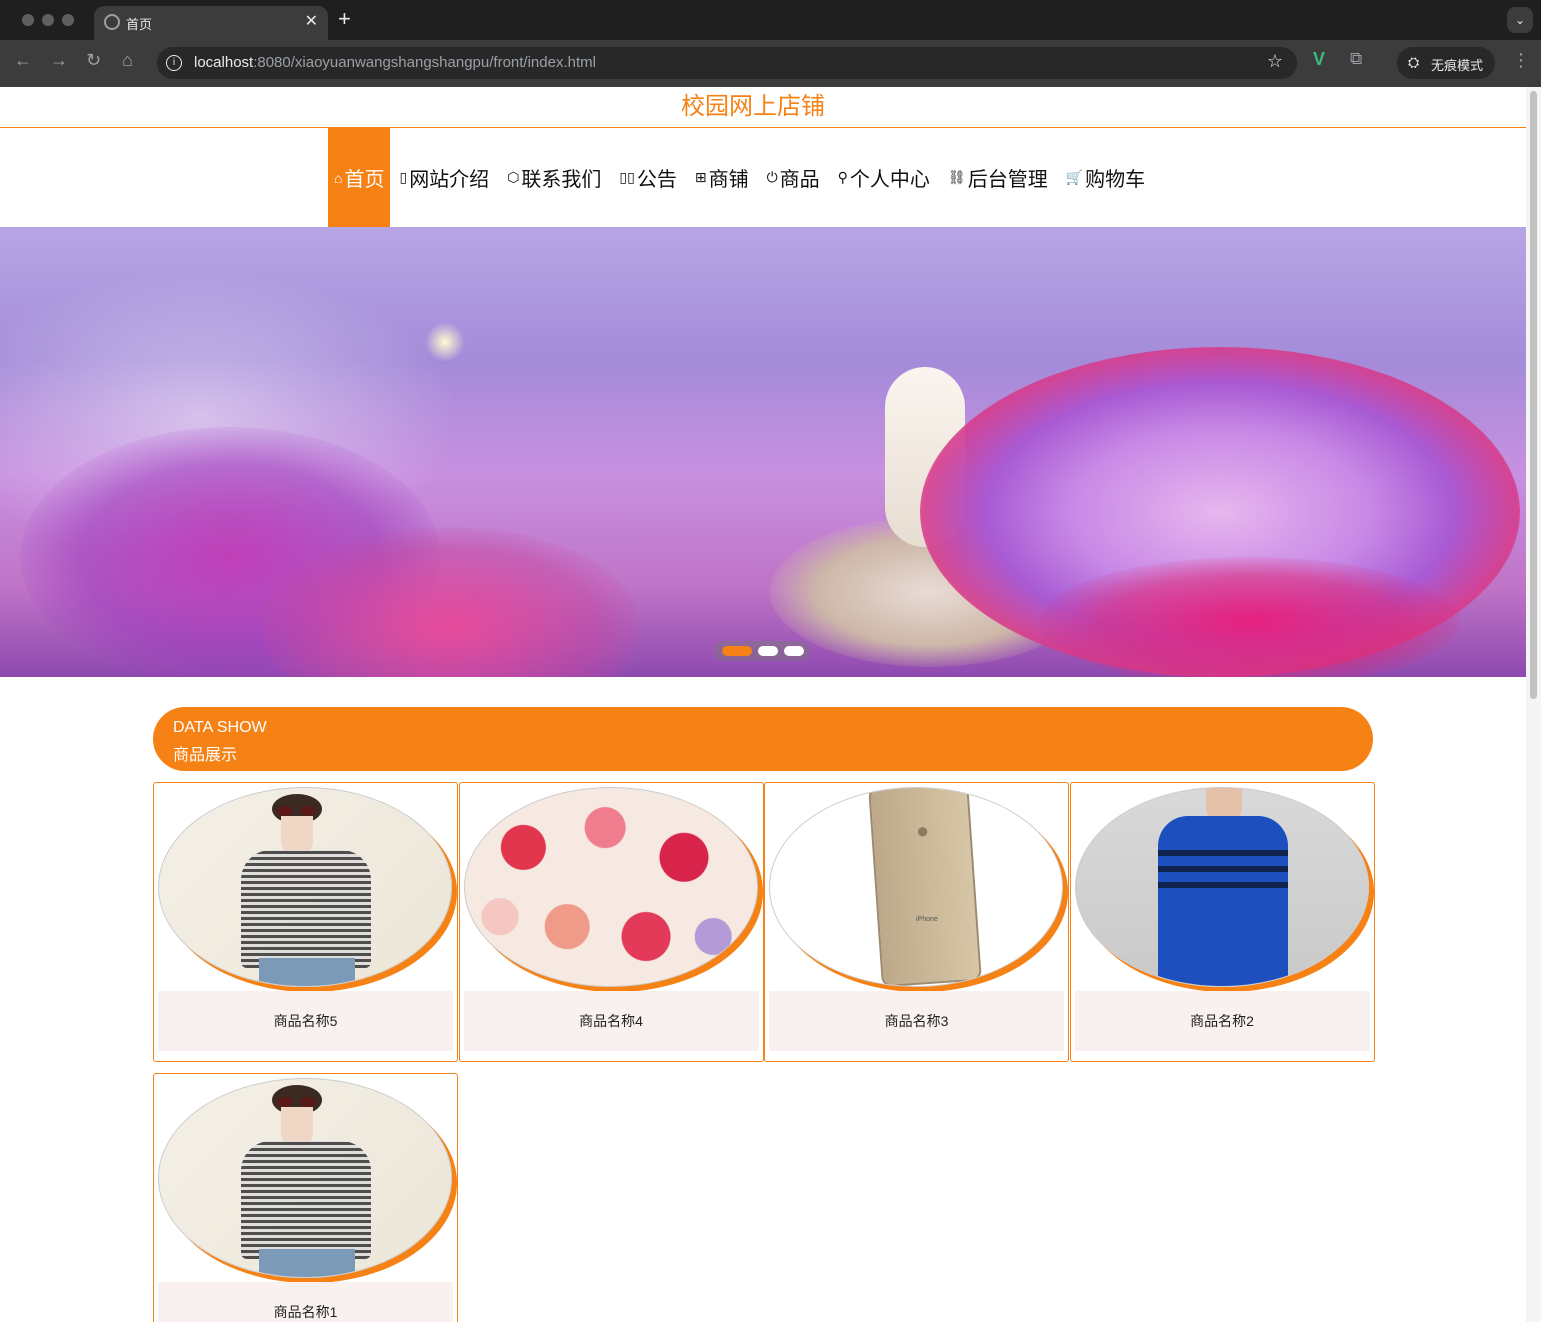 This screenshot has height=1322, width=1541. What do you see at coordinates (1521, 60) in the screenshot?
I see `browser-menu-icon: ⋮` at bounding box center [1521, 60].